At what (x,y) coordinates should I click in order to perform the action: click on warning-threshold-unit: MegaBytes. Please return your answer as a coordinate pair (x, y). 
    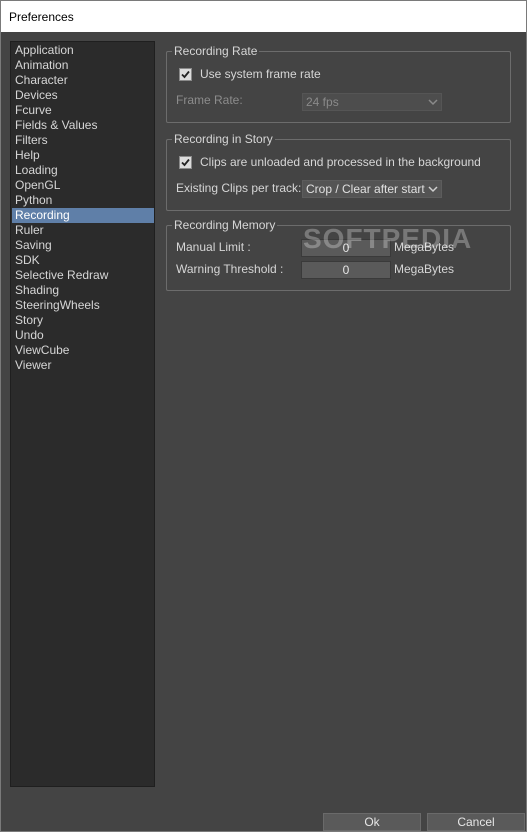
    Looking at the image, I should click on (424, 269).